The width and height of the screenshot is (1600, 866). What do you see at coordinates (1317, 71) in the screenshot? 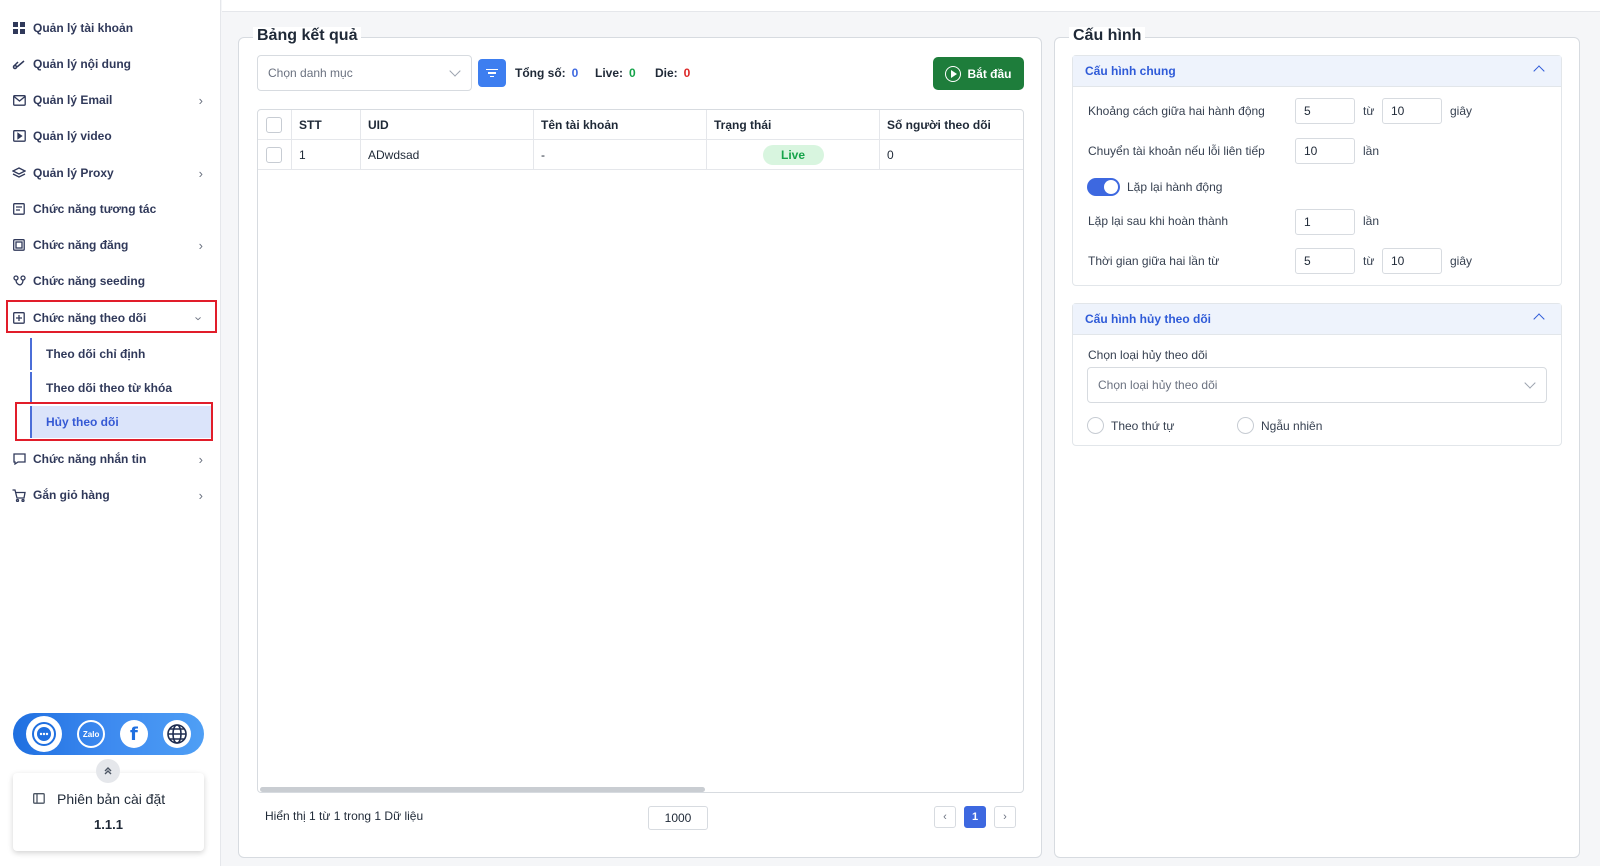
I see `general-config-header: Cấu hình chung` at bounding box center [1317, 71].